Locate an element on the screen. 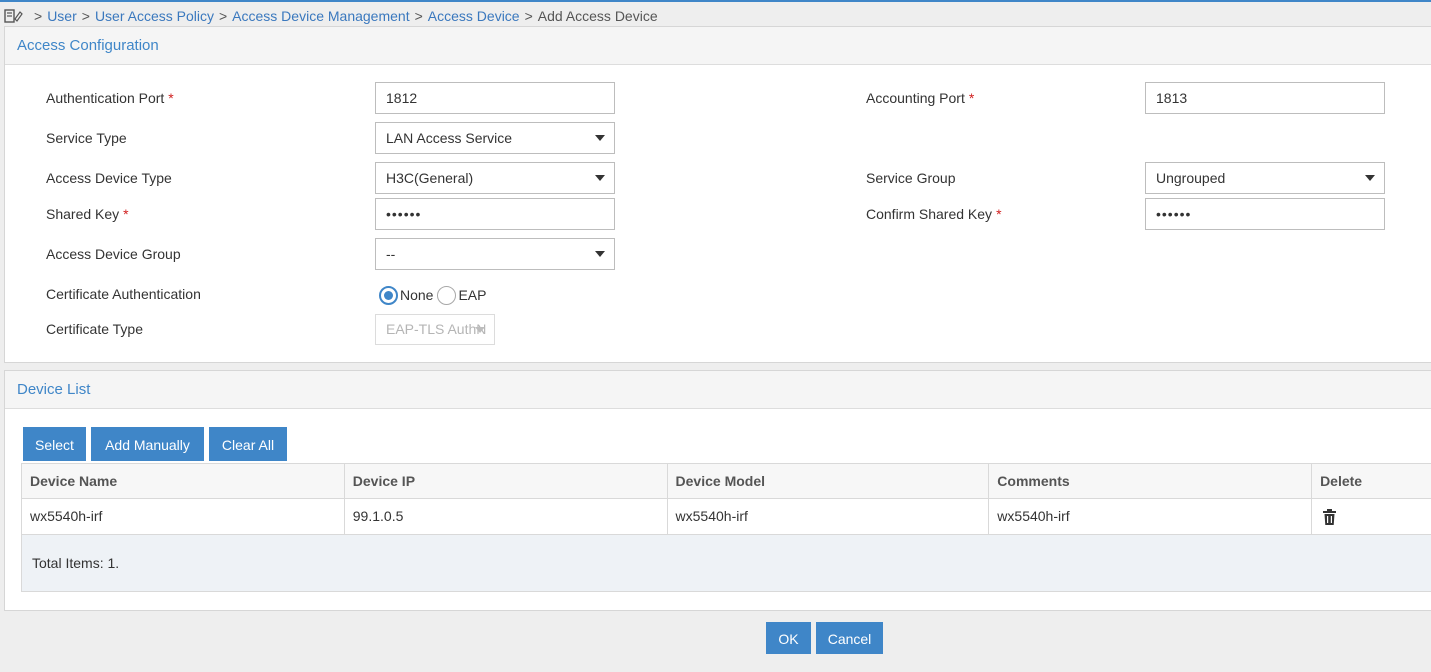  breadcrumb-user: User is located at coordinates (62, 16).